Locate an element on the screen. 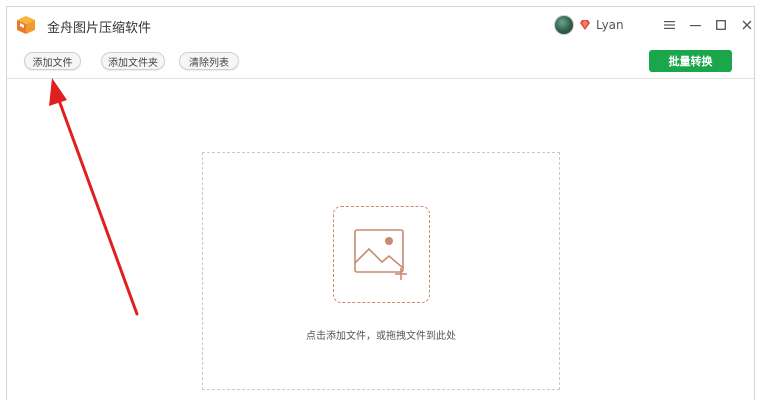 Image resolution: width=761 pixels, height=400 pixels. app-logo-icon is located at coordinates (26, 25).